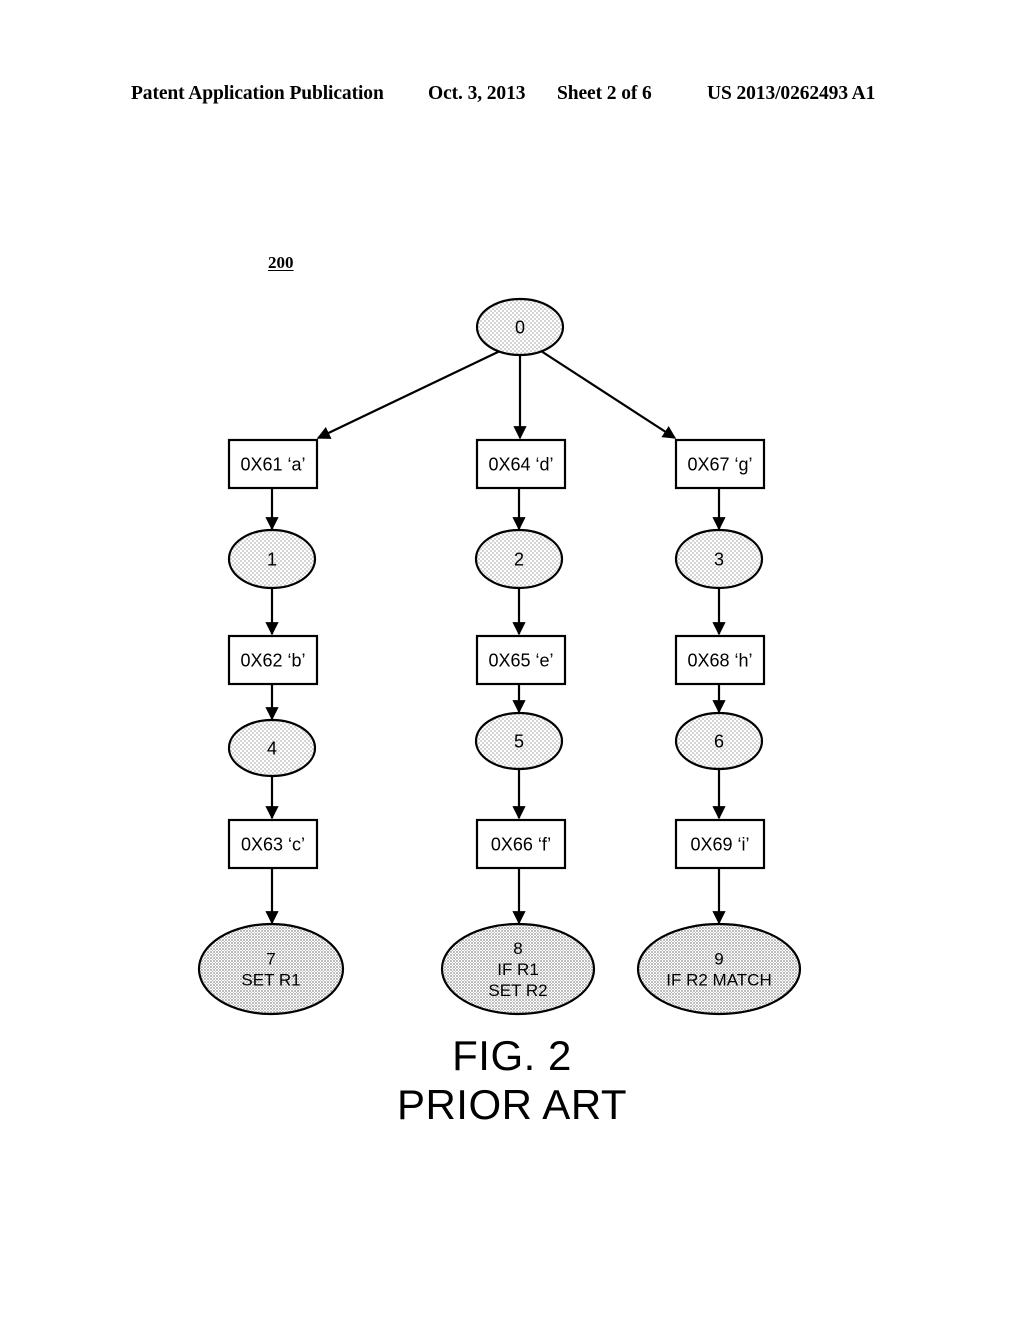  What do you see at coordinates (408, 394) in the screenshot?
I see `edge-n0-to-b_a` at bounding box center [408, 394].